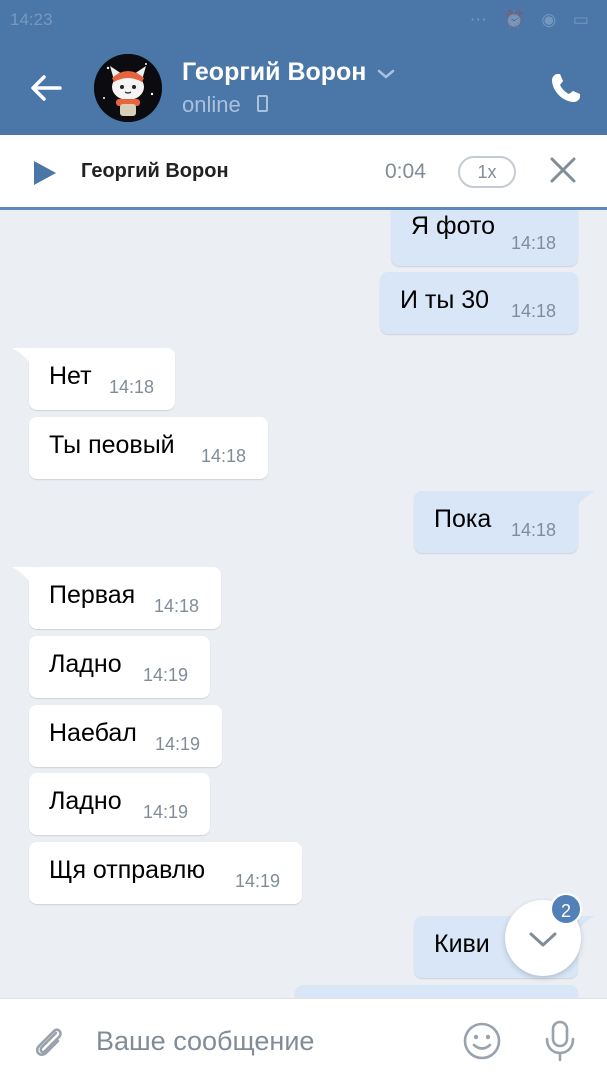  What do you see at coordinates (560, 1041) in the screenshot?
I see `microphone-icon` at bounding box center [560, 1041].